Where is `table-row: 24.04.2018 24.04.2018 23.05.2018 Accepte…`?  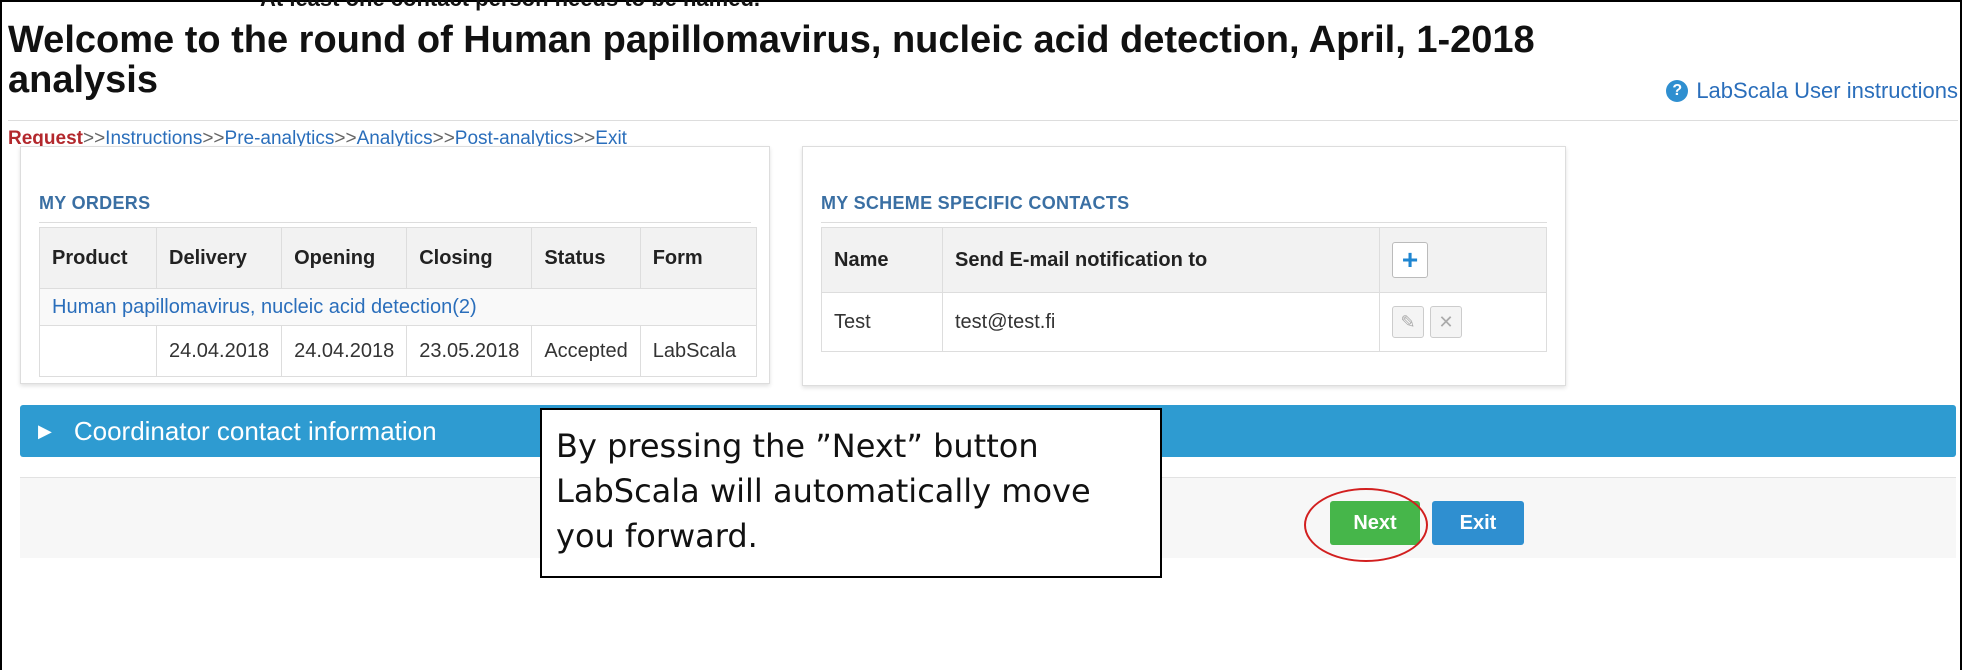 table-row: 24.04.2018 24.04.2018 23.05.2018 Accepte… is located at coordinates (398, 351).